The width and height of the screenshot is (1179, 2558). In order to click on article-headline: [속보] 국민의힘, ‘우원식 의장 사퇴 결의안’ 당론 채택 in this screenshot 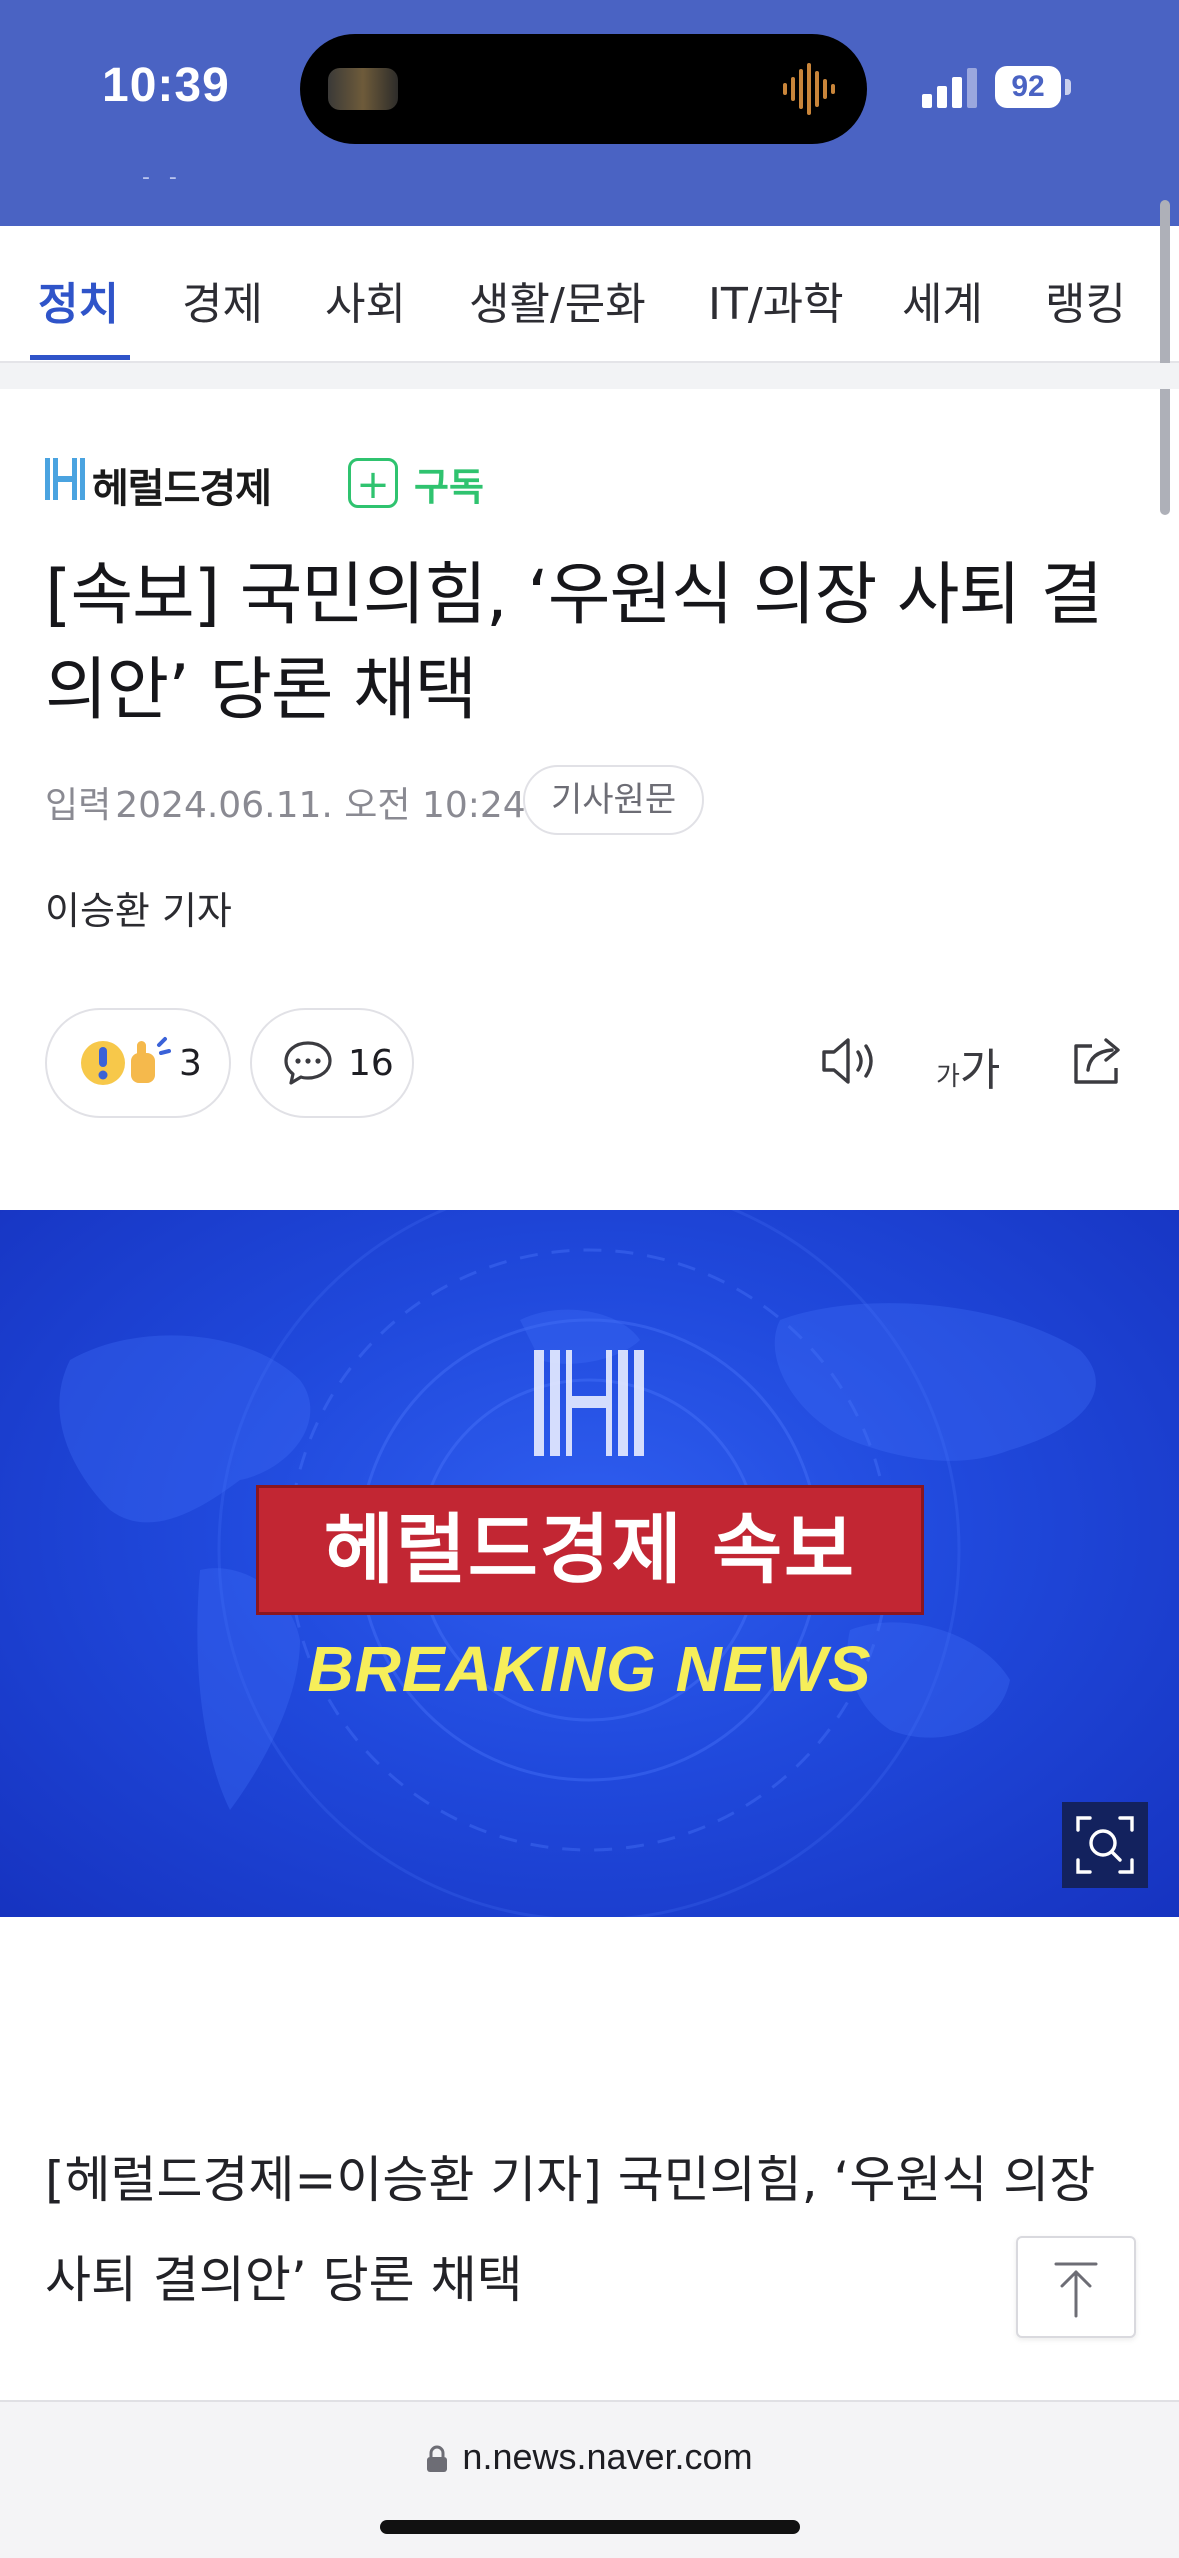, I will do `click(574, 643)`.